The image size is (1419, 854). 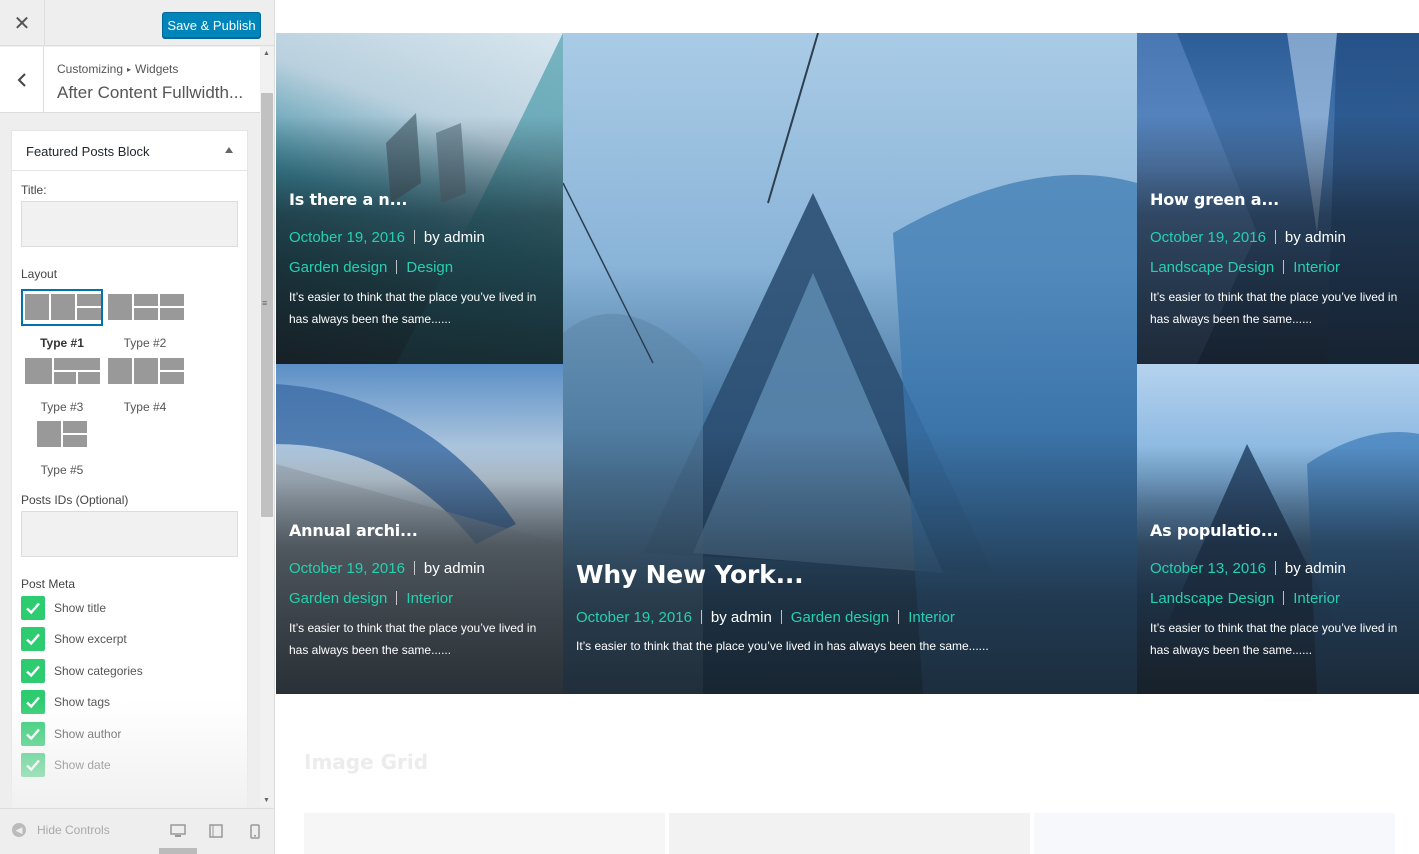 I want to click on layout-type-4-label: Type #4, so click(x=145, y=407).